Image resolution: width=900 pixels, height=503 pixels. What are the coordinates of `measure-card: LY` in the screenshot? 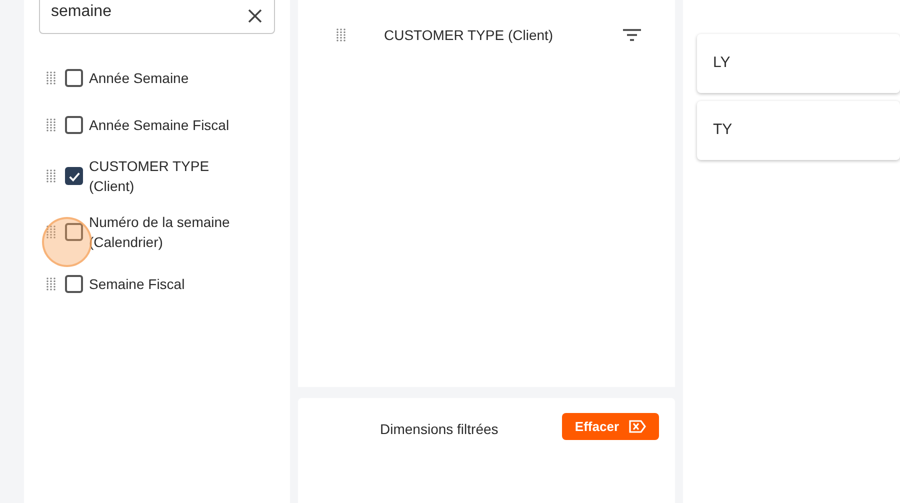 It's located at (798, 63).